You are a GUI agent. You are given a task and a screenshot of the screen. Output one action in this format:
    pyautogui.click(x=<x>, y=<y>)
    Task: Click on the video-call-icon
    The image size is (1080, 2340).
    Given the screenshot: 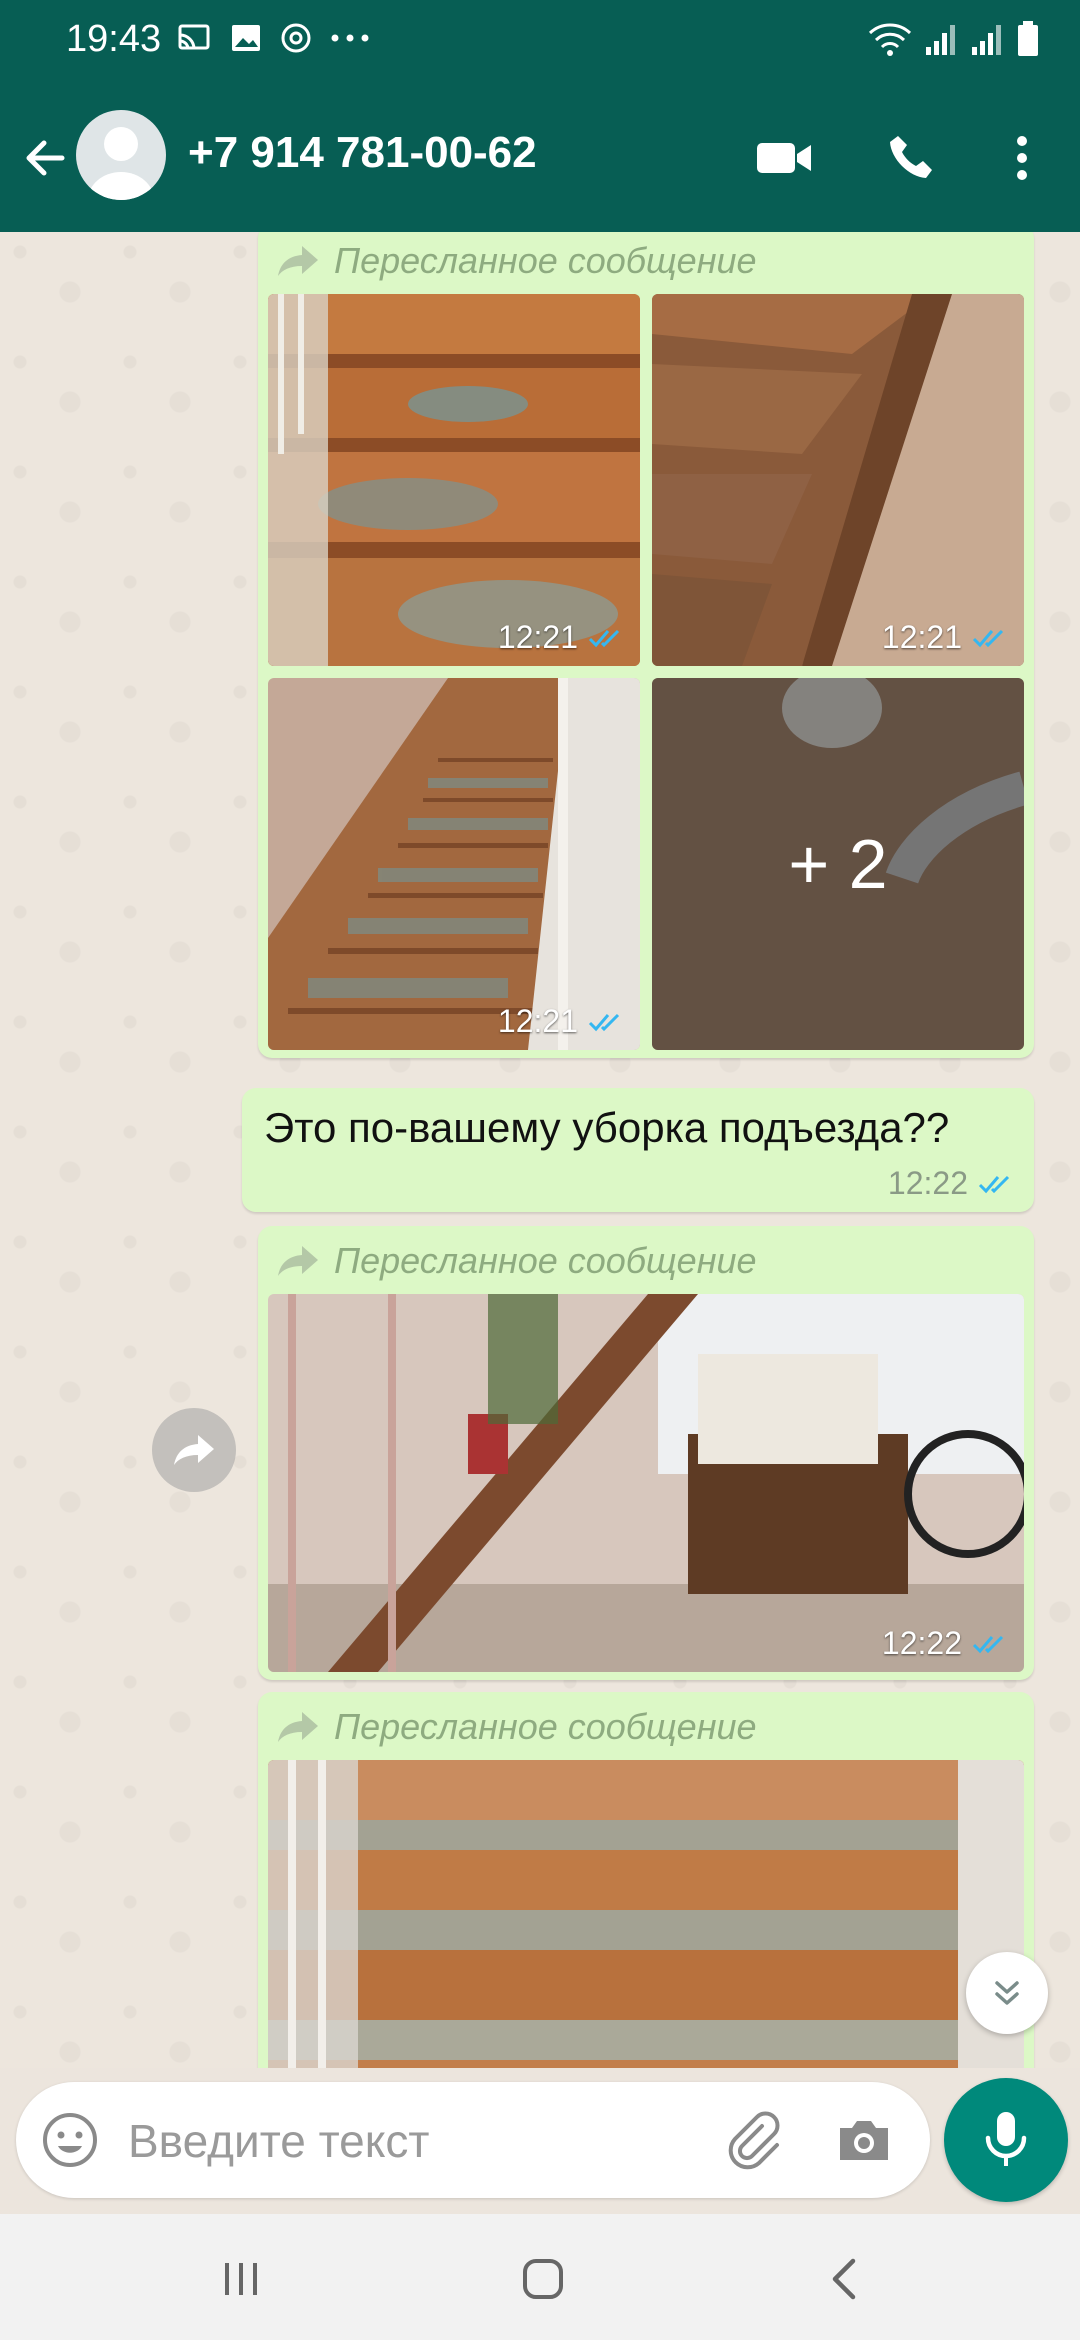 What is the action you would take?
    pyautogui.click(x=784, y=158)
    